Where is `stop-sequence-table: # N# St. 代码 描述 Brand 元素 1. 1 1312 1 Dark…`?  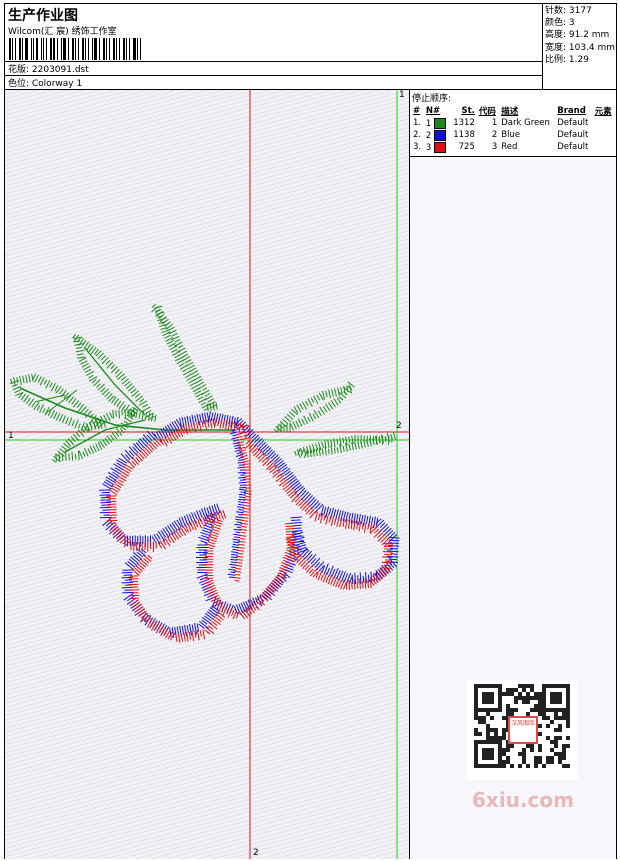 stop-sequence-table: # N# St. 代码 描述 Brand 元素 1. 1 1312 1 Dark… is located at coordinates (513, 129).